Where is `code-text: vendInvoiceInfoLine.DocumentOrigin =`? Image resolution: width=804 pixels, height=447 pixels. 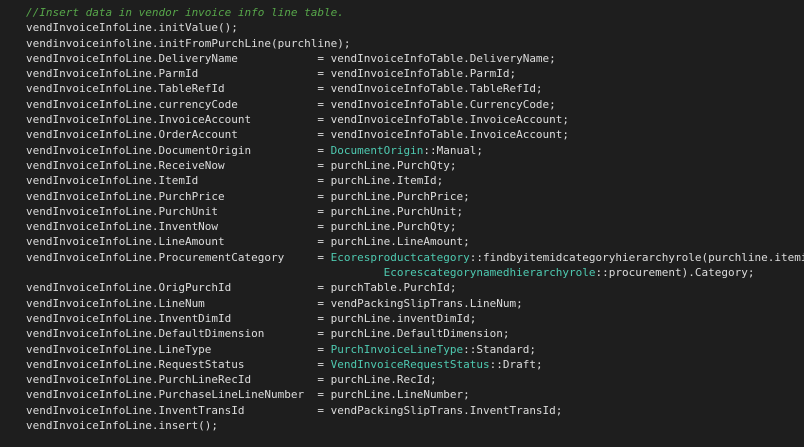
code-text: vendInvoiceInfoLine.DocumentOrigin = is located at coordinates (178, 150).